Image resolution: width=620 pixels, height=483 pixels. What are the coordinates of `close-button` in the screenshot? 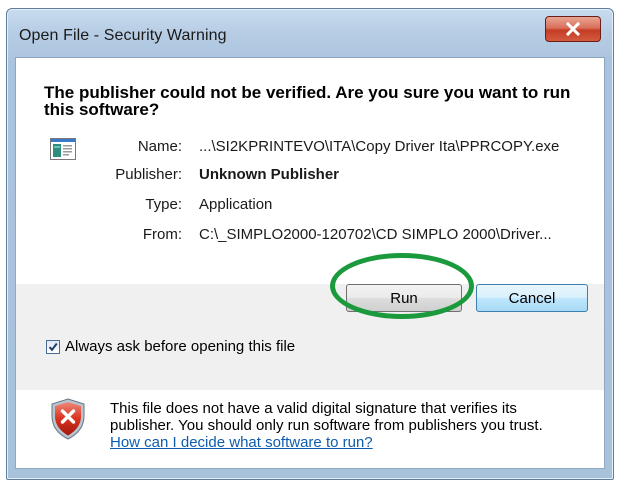 It's located at (573, 29).